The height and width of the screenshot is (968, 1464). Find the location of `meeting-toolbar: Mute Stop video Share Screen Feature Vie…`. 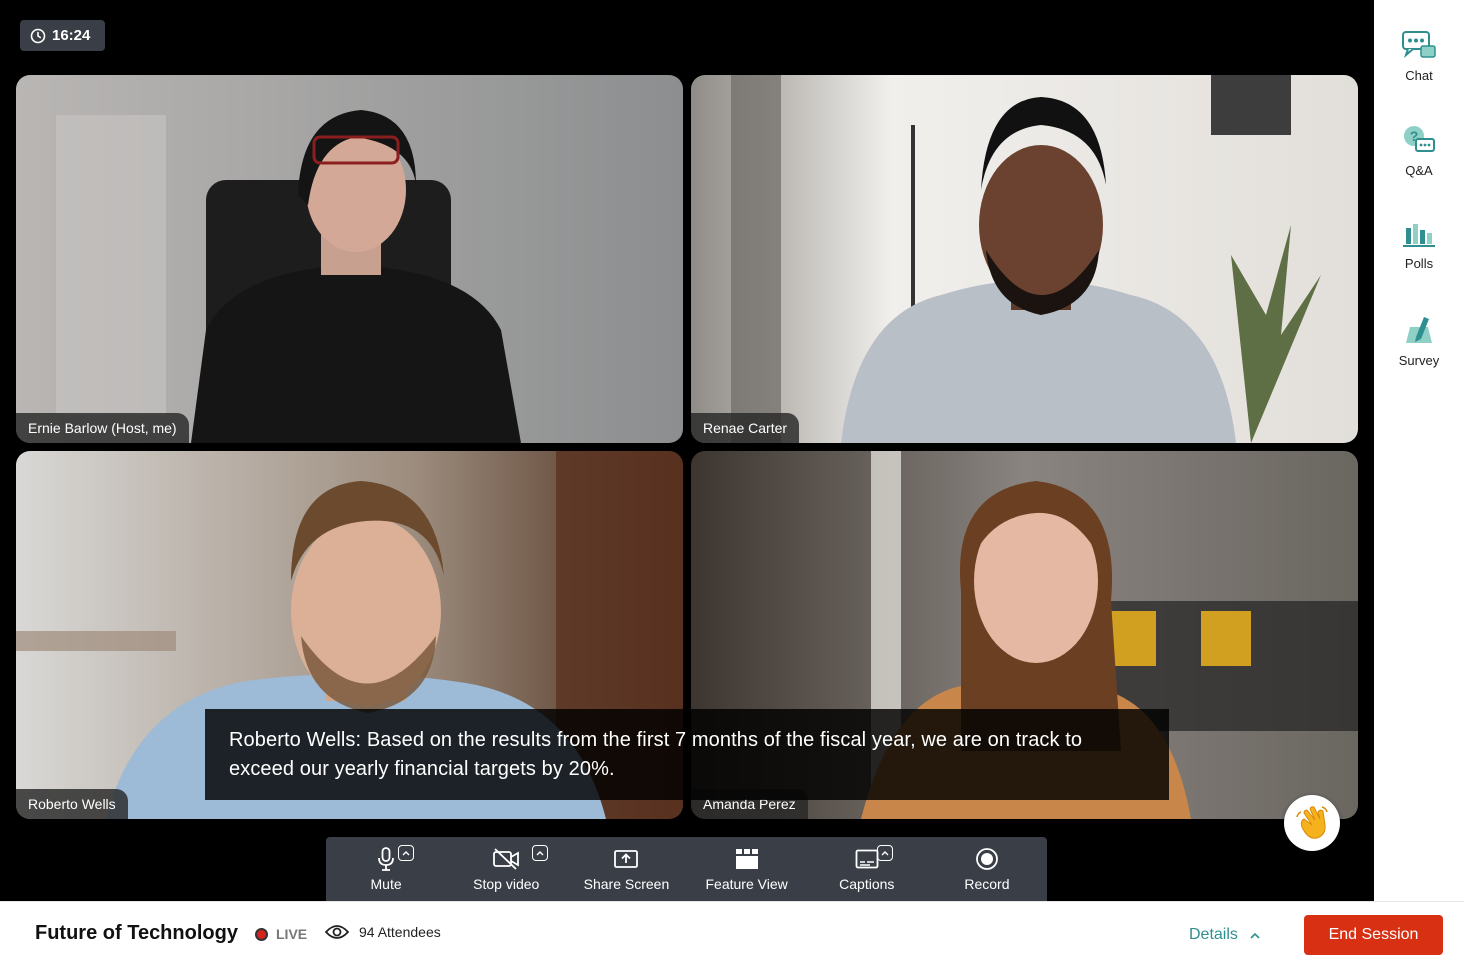

meeting-toolbar: Mute Stop video Share Screen Feature Vie… is located at coordinates (686, 869).